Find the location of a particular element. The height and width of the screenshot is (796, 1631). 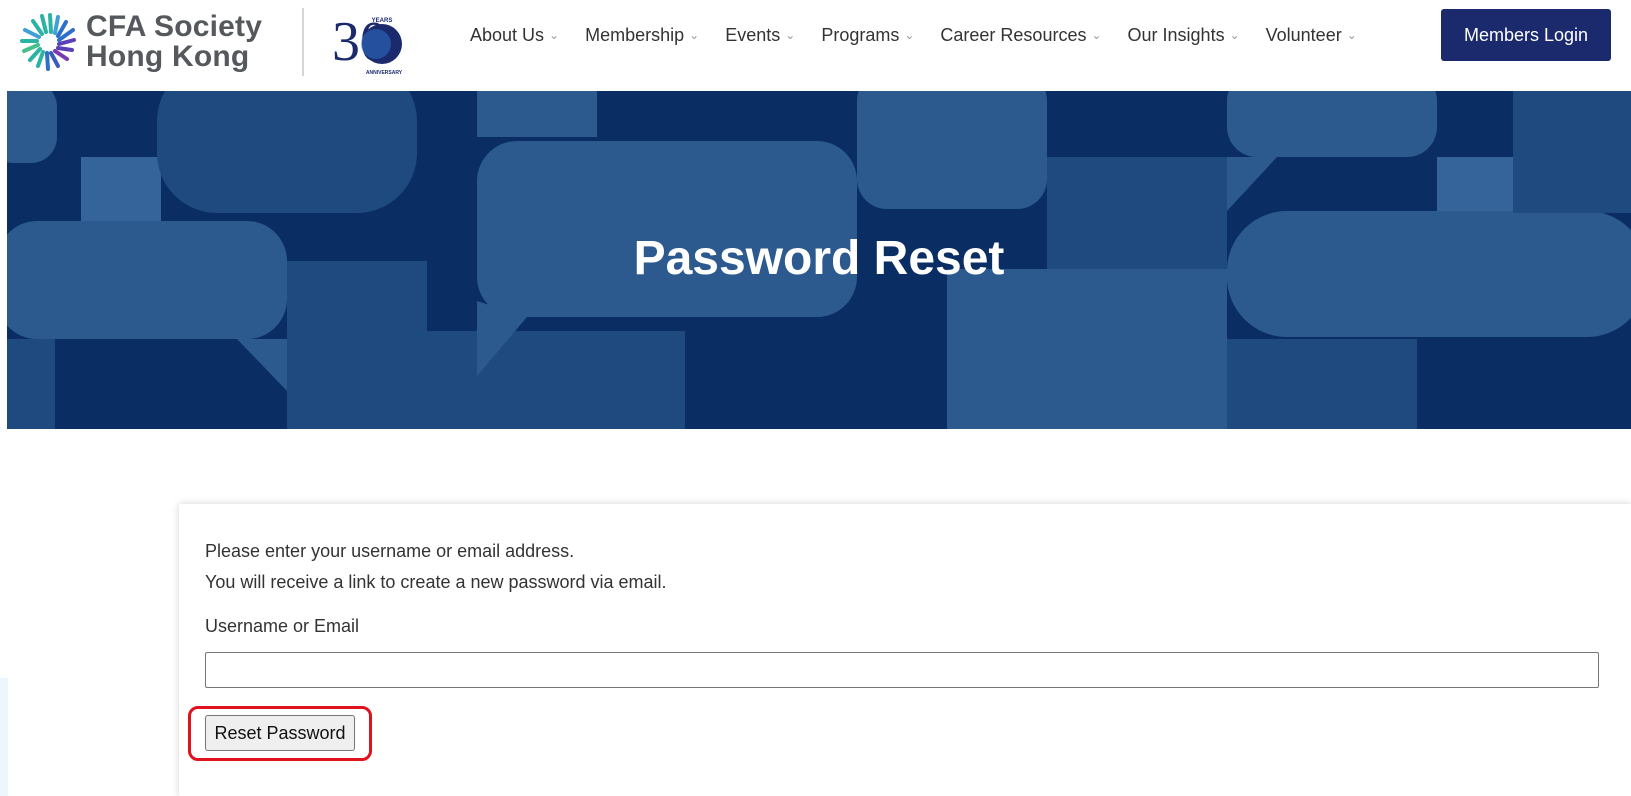

nav-item-career-resources: Career Resources ⌄ is located at coordinates (1020, 35).